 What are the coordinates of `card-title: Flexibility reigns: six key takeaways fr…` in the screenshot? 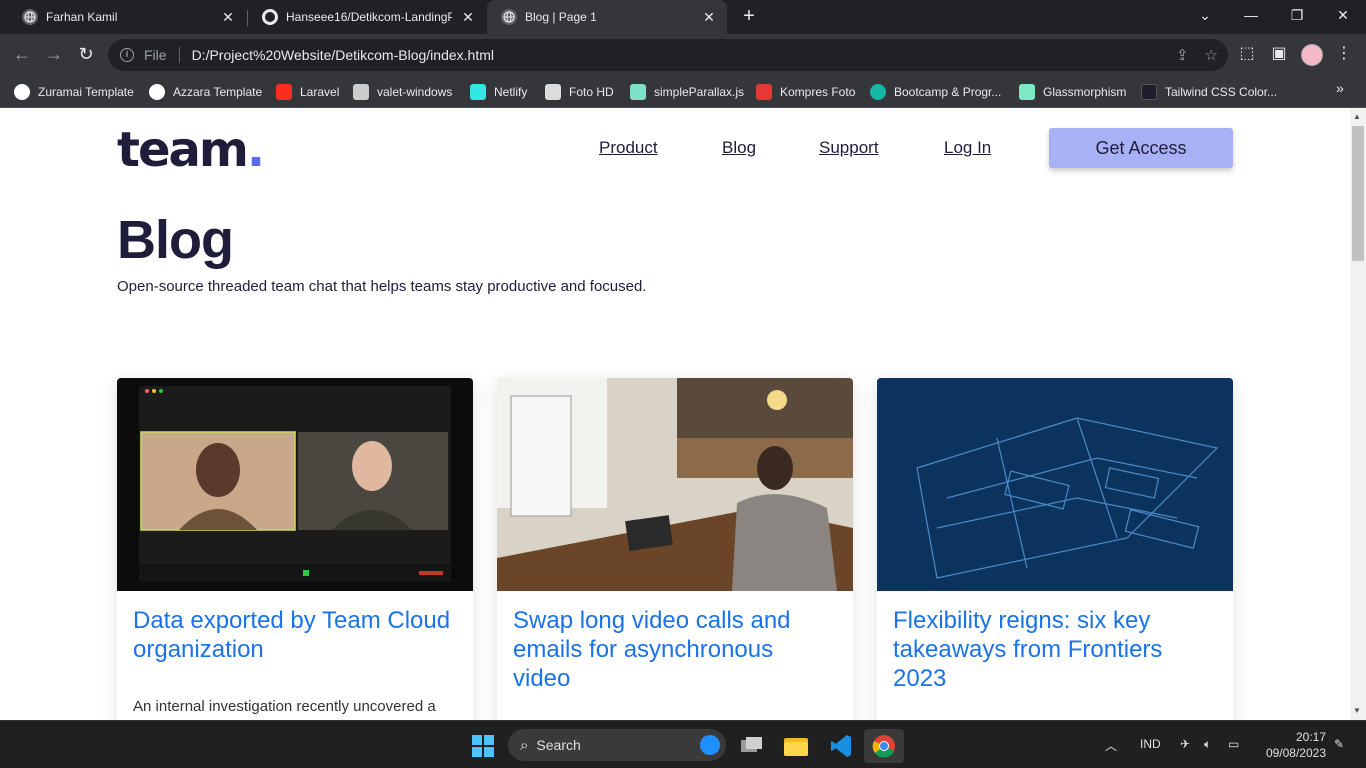 It's located at (1053, 649).